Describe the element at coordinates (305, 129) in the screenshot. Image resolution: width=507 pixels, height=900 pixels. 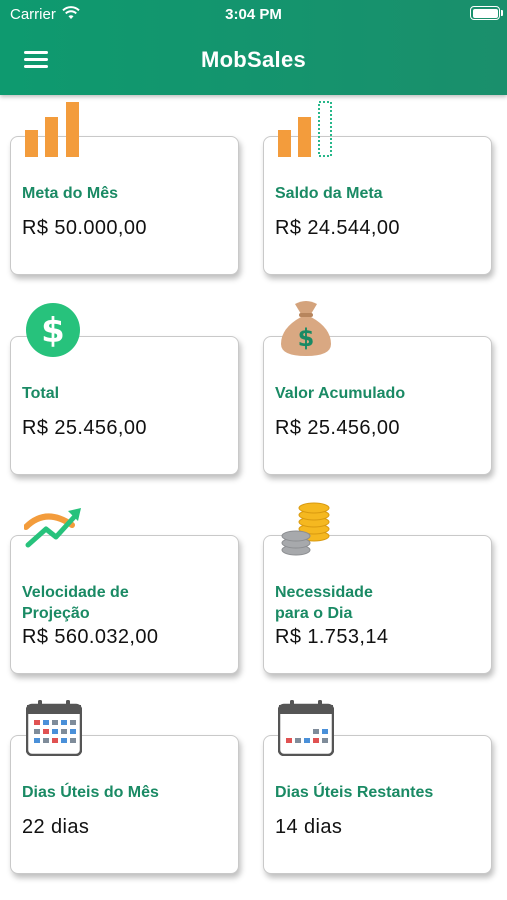
I see `partial-bar-chart-icon` at that location.